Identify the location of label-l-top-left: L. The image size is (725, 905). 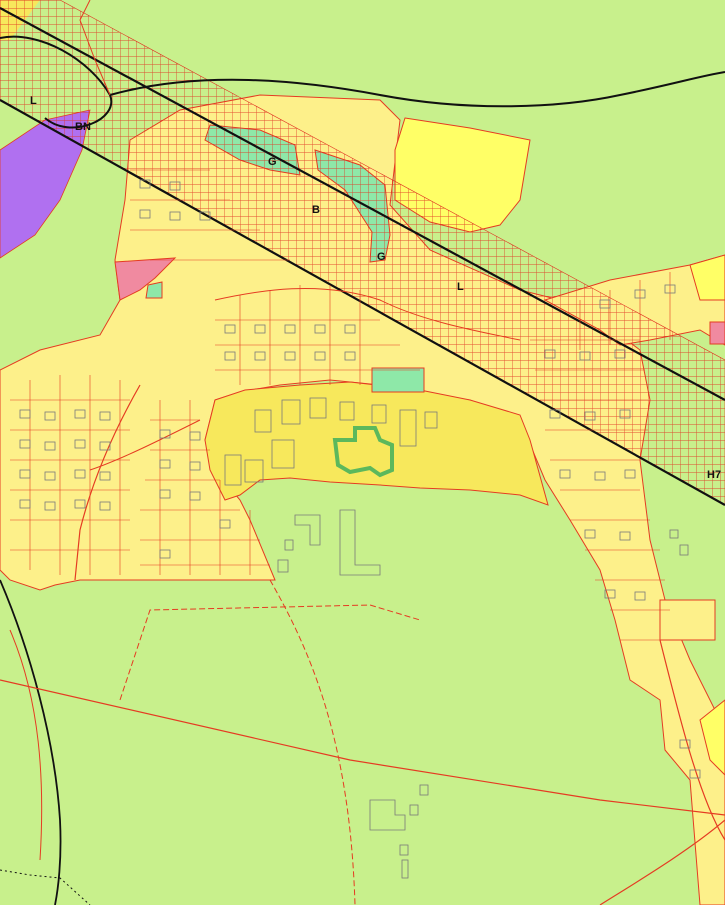
(33, 101).